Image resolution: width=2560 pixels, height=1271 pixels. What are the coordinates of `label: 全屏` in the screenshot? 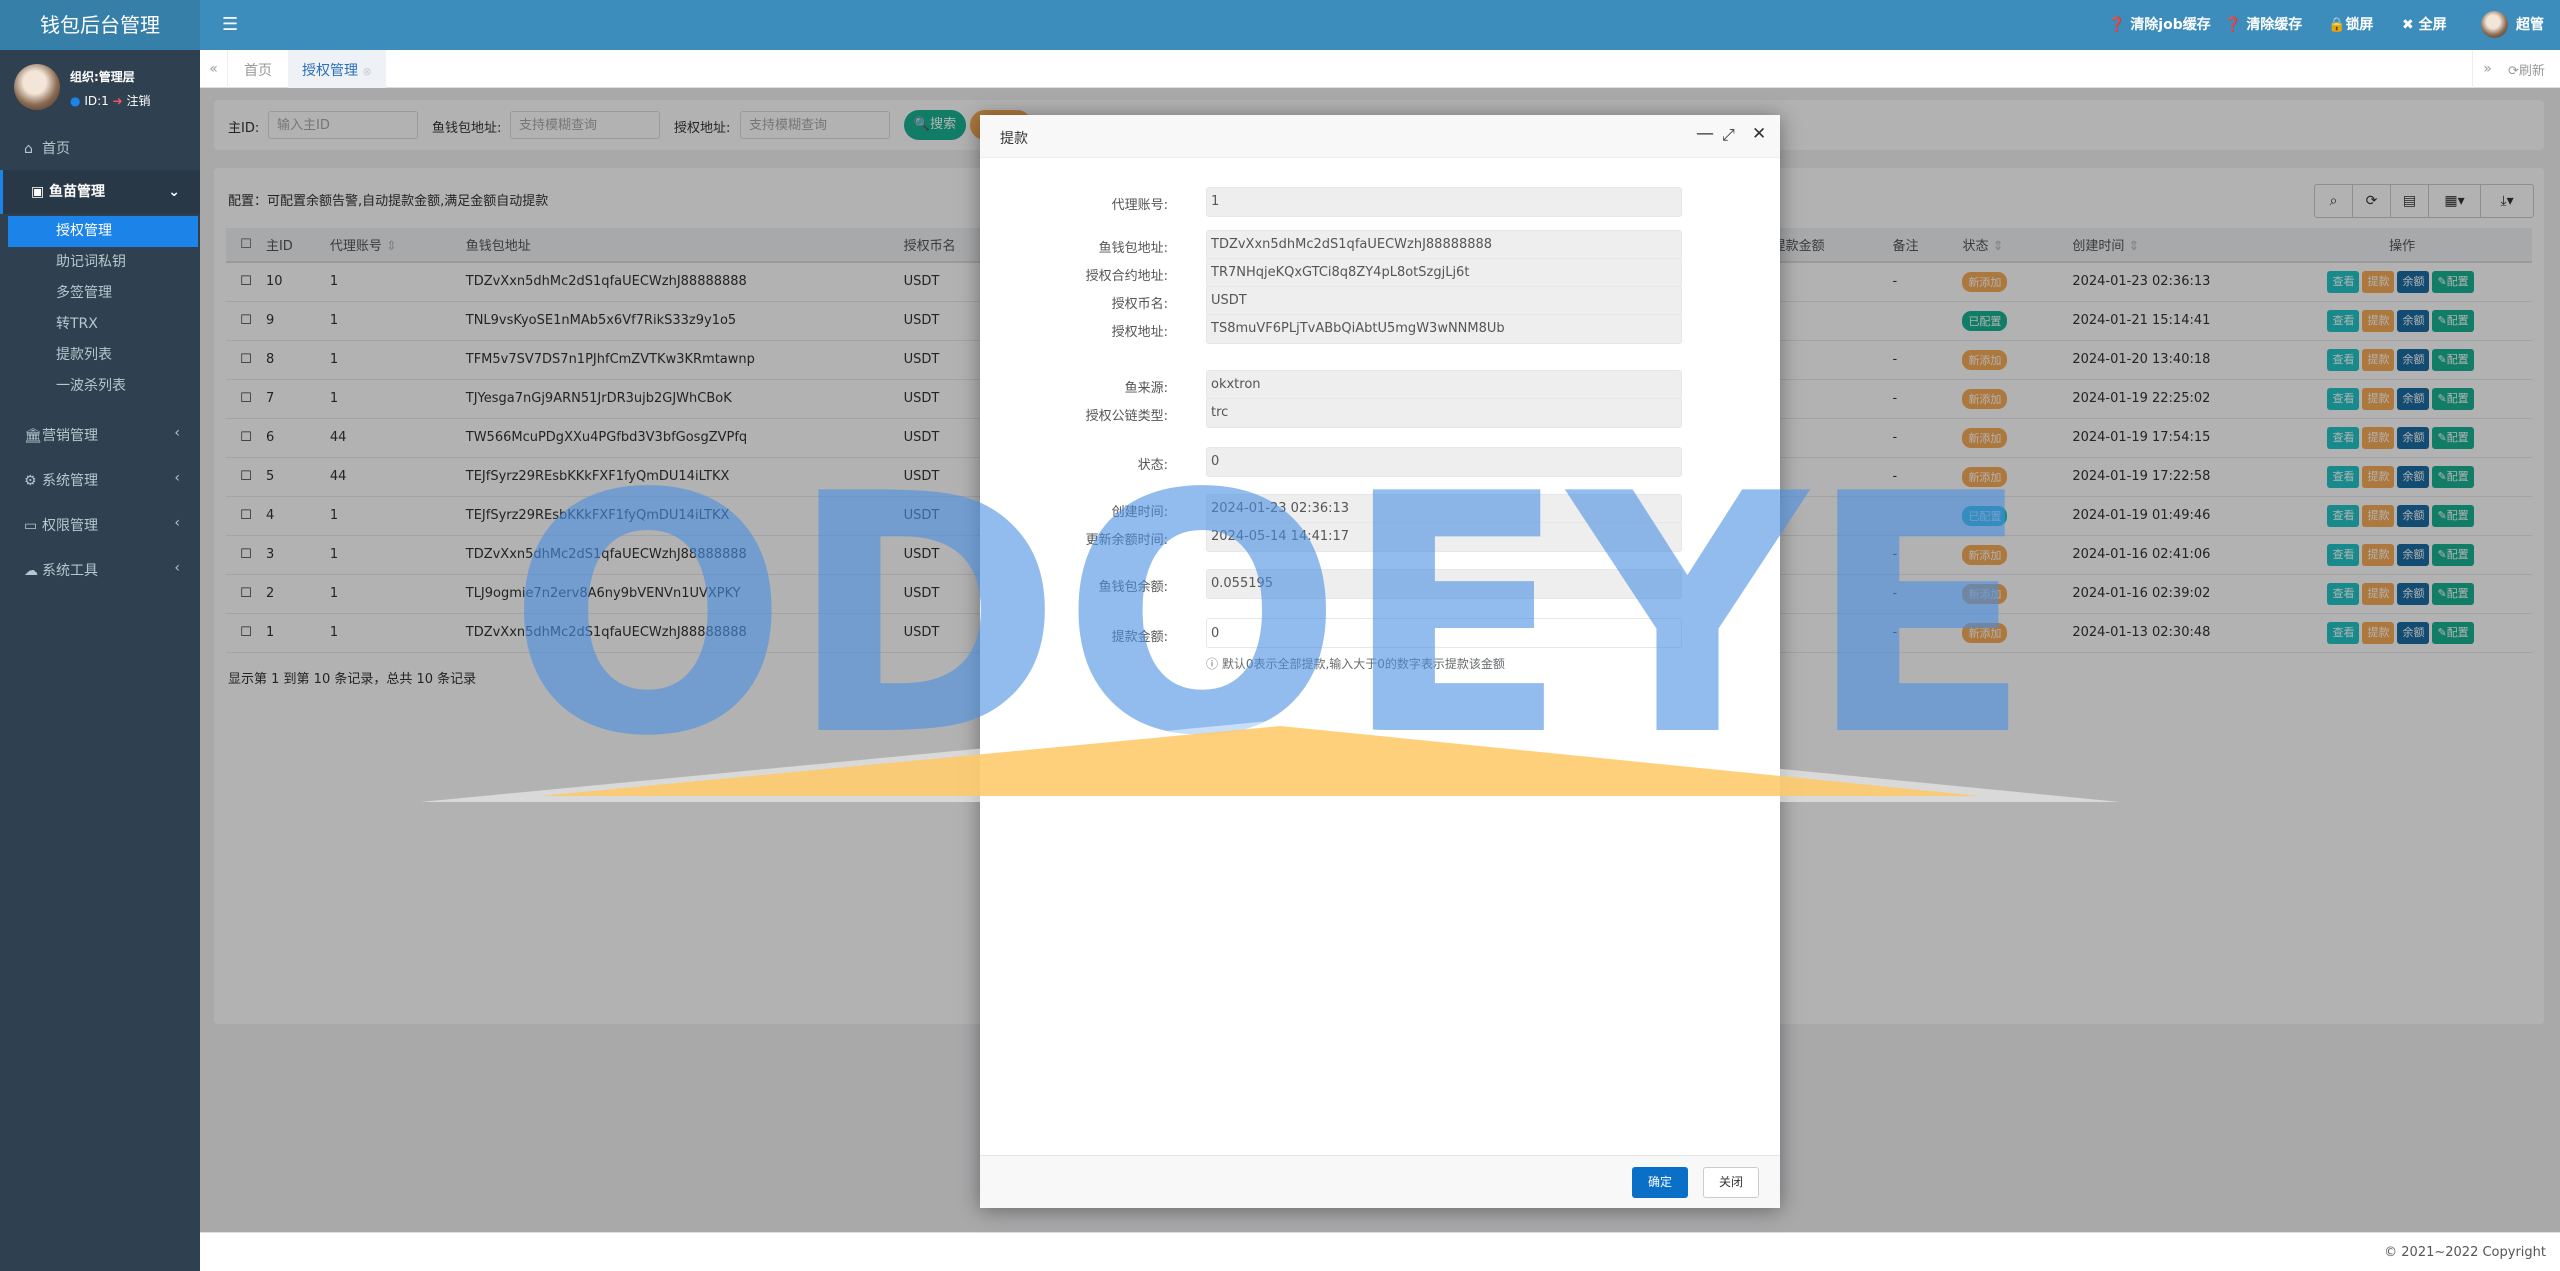 It's located at (2432, 25).